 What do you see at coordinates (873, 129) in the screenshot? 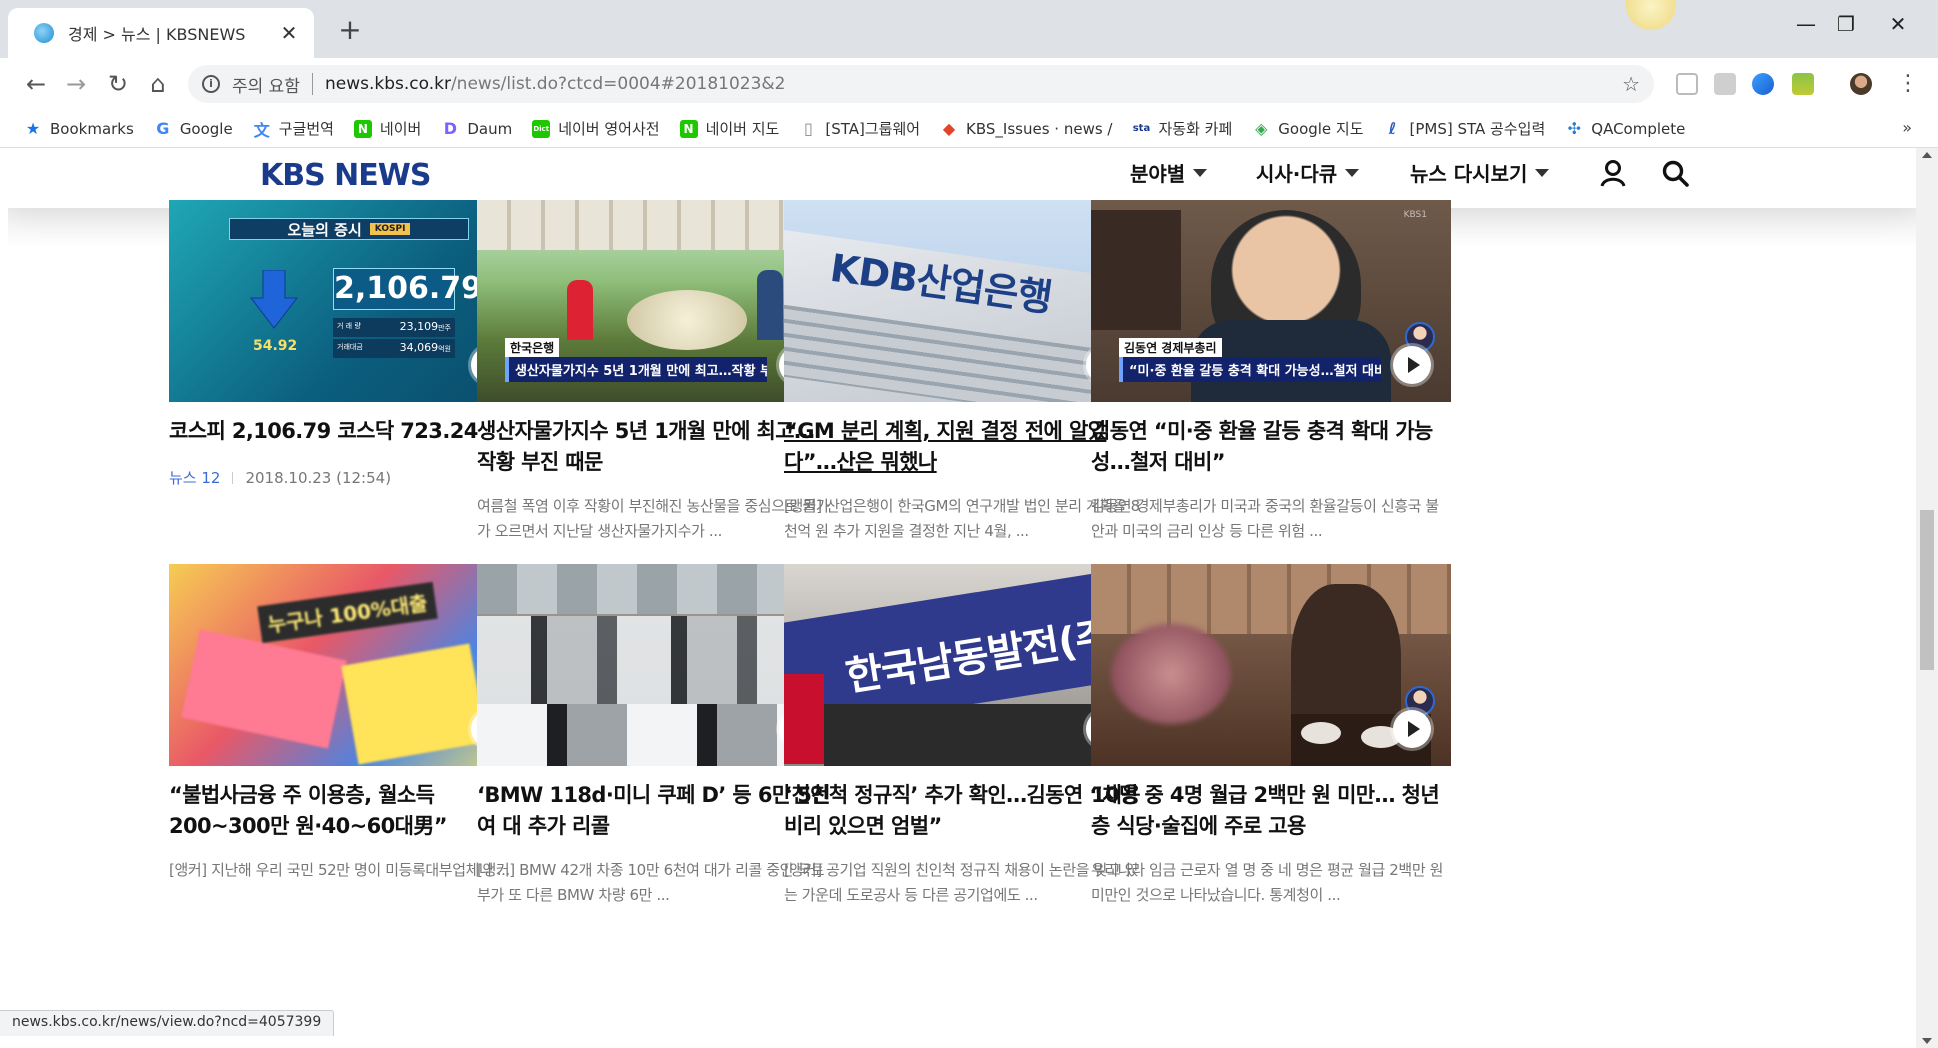
I see `bookmark-label: [STA]그룹웨어` at bounding box center [873, 129].